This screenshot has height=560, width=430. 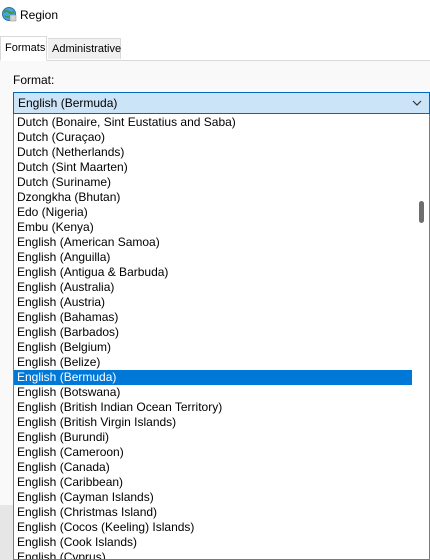 I want to click on format-option: English (Canada), so click(x=213, y=467).